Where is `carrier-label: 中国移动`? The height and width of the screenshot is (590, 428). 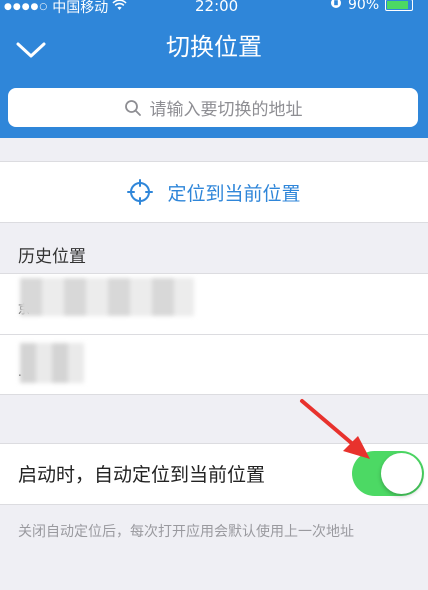
carrier-label: 中国移动 is located at coordinates (80, 8).